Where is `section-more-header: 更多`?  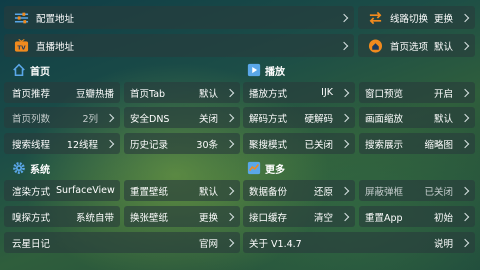
section-more-header: 更多 is located at coordinates (266, 168).